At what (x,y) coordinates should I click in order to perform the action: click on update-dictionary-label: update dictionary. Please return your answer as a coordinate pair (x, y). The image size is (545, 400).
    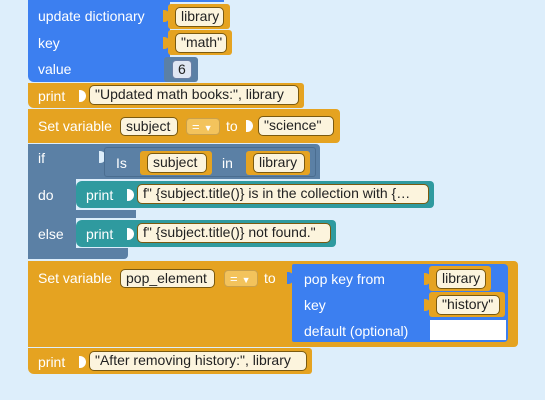
    Looking at the image, I should click on (91, 16).